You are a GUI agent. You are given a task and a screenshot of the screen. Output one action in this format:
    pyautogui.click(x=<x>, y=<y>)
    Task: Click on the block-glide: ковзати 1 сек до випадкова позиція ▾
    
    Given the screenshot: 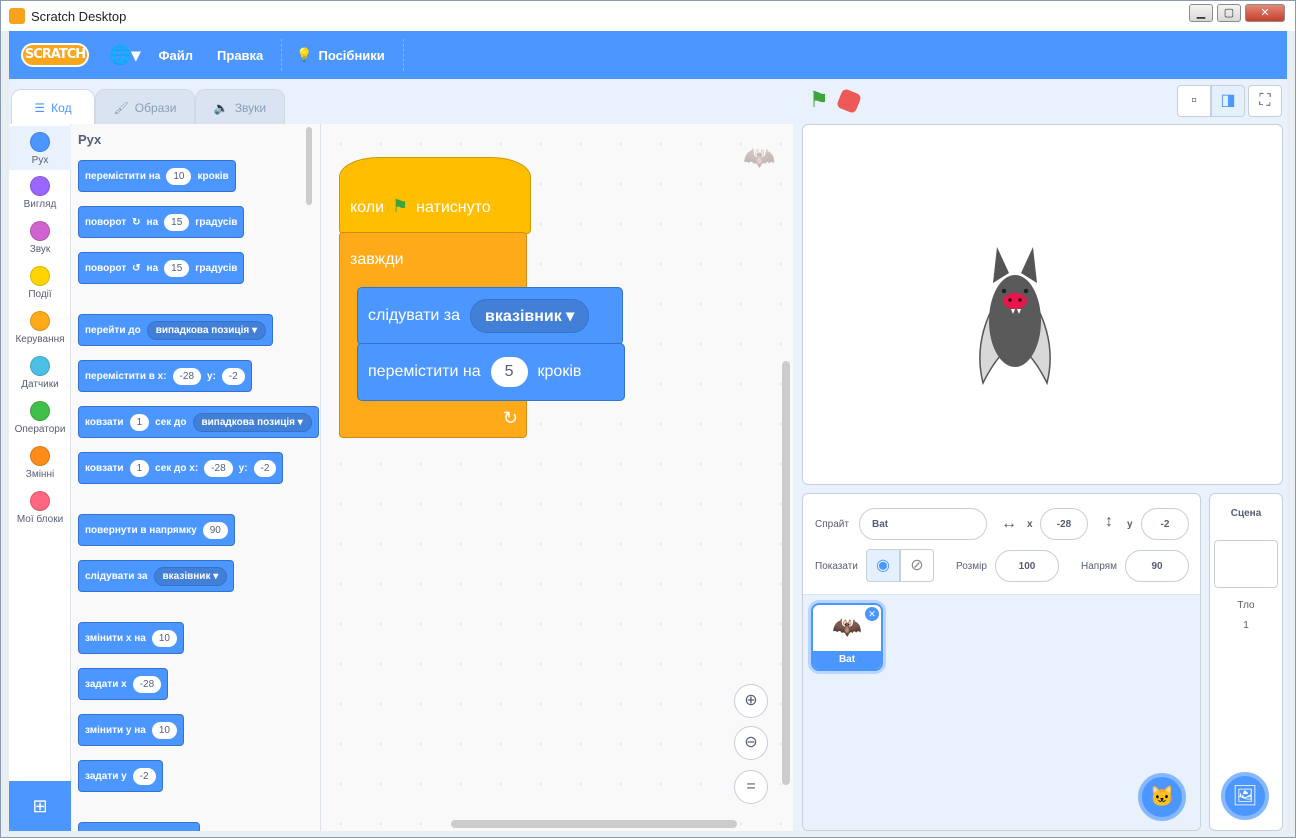 What is the action you would take?
    pyautogui.click(x=198, y=422)
    